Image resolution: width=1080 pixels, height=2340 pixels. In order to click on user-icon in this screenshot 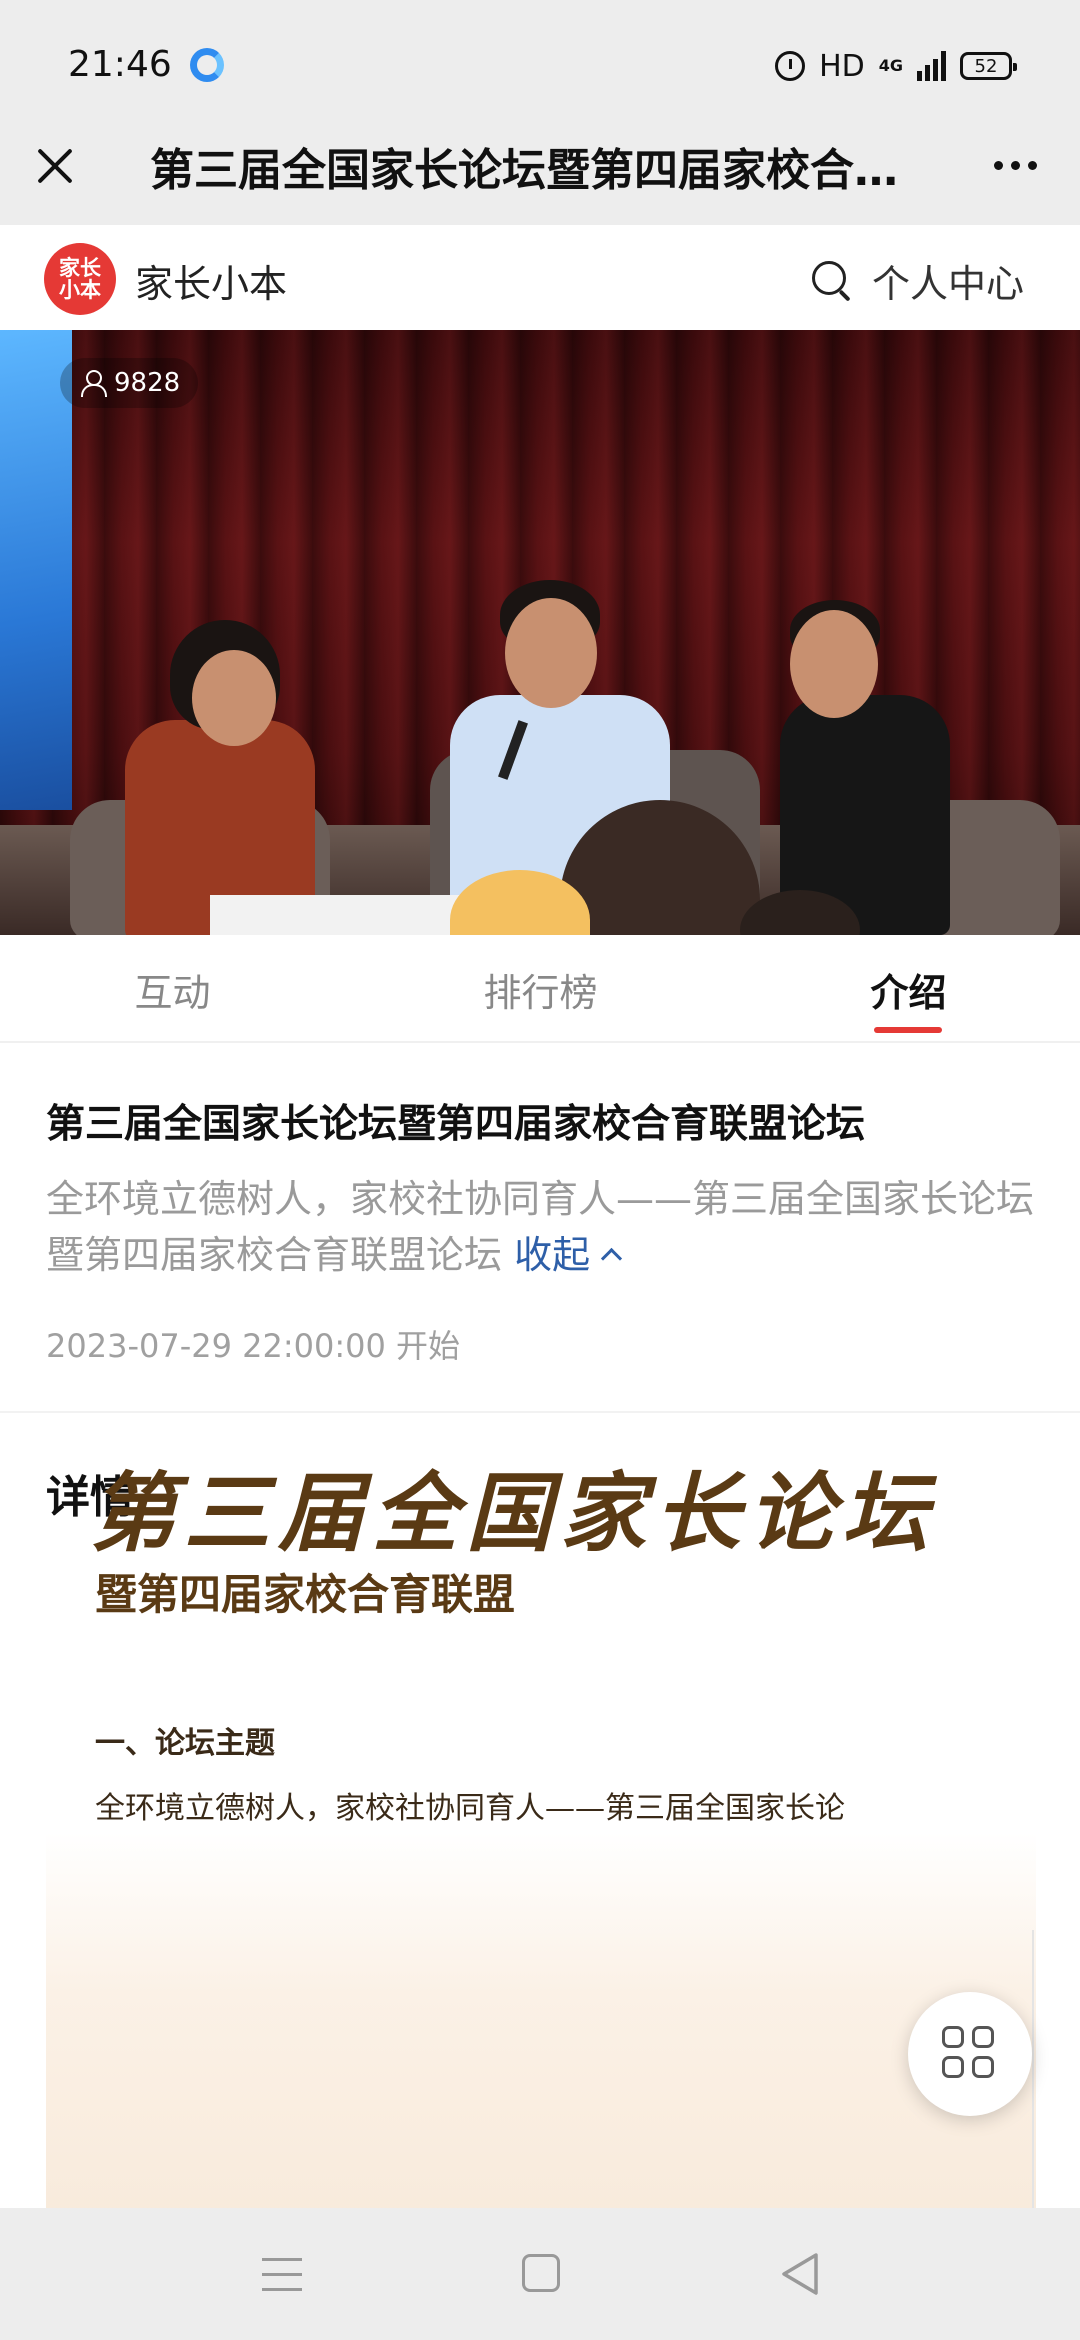, I will do `click(93, 383)`.